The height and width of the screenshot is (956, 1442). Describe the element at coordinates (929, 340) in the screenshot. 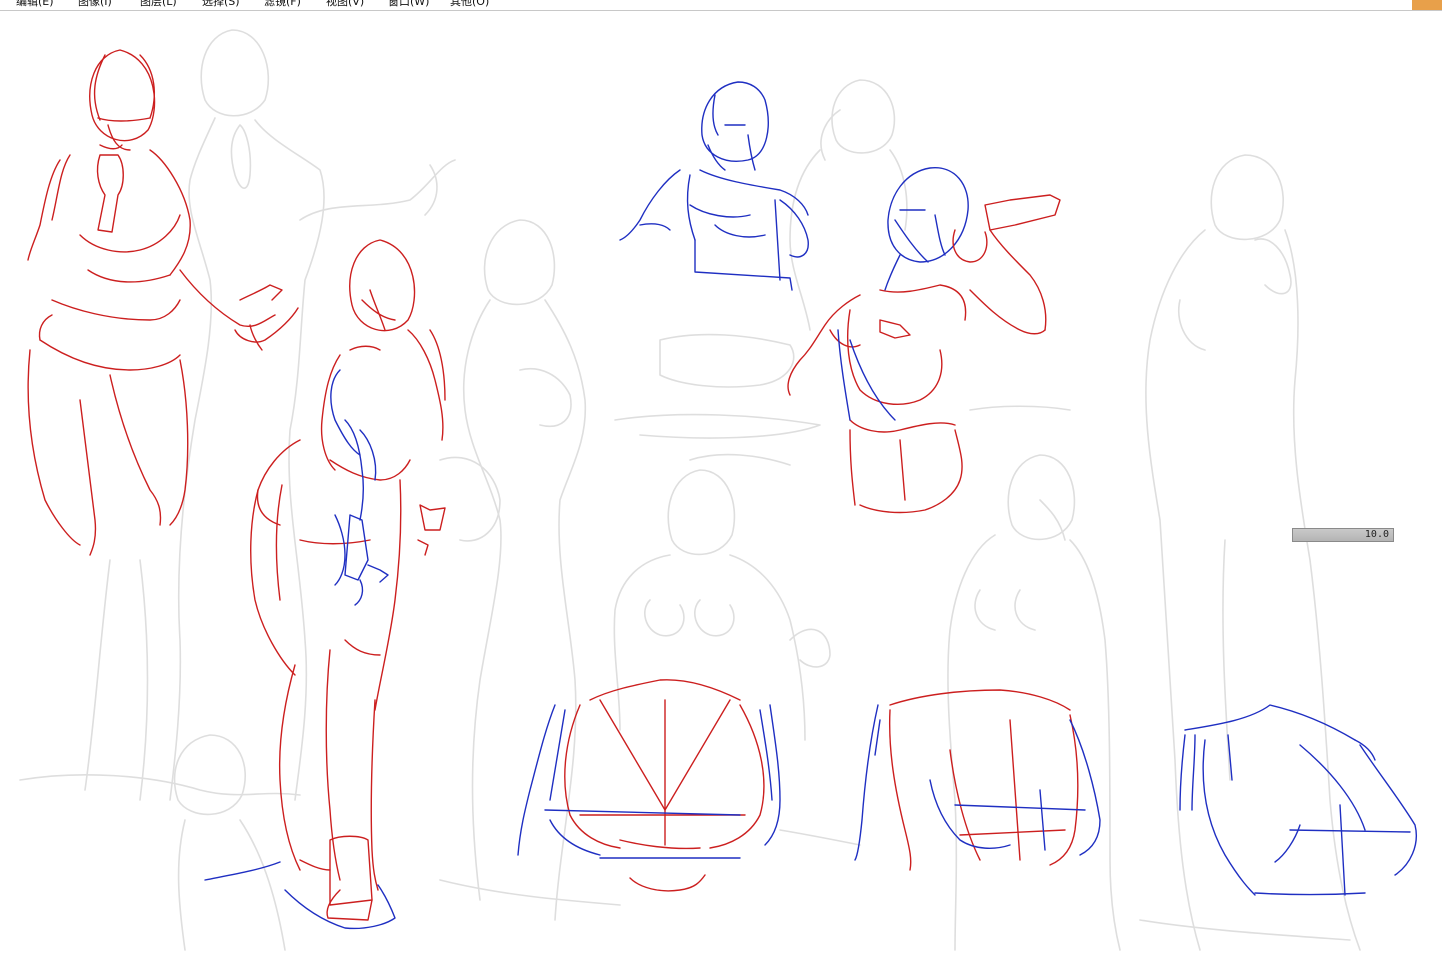

I see `red-figure-mic-torso` at that location.